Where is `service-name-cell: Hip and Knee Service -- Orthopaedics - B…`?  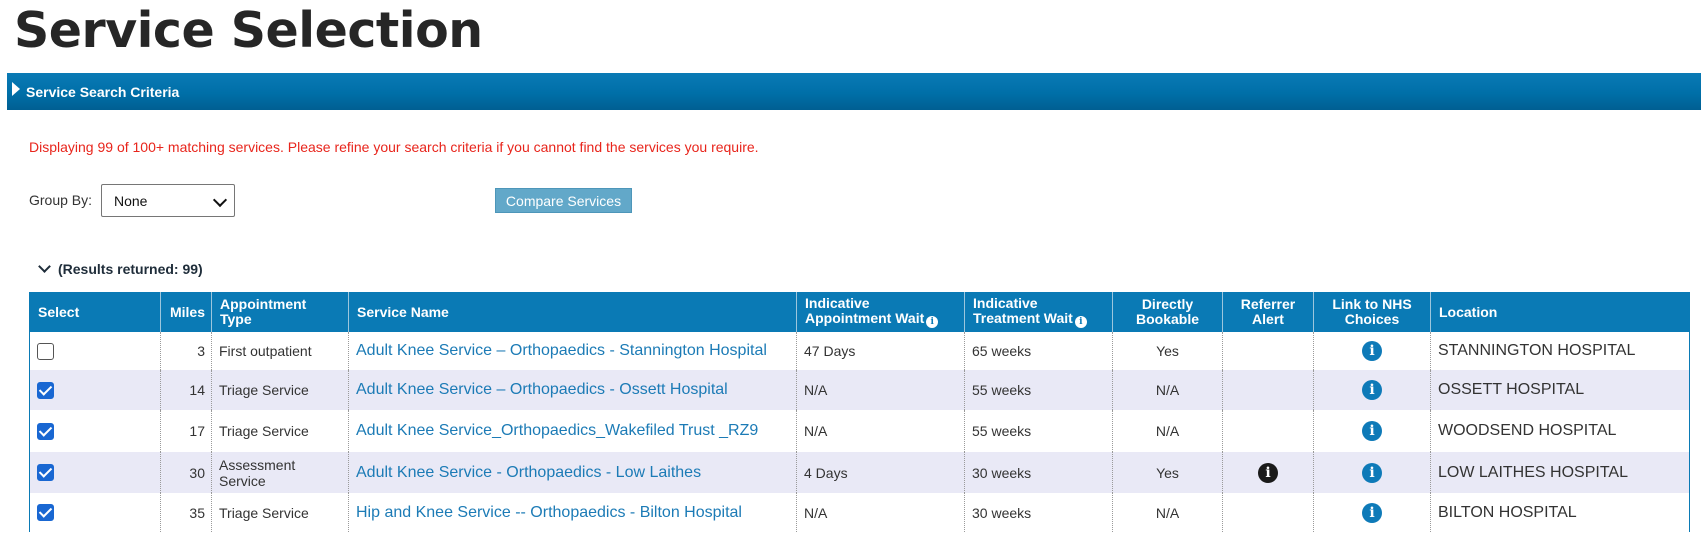 service-name-cell: Hip and Knee Service -- Orthopaedics - B… is located at coordinates (572, 512).